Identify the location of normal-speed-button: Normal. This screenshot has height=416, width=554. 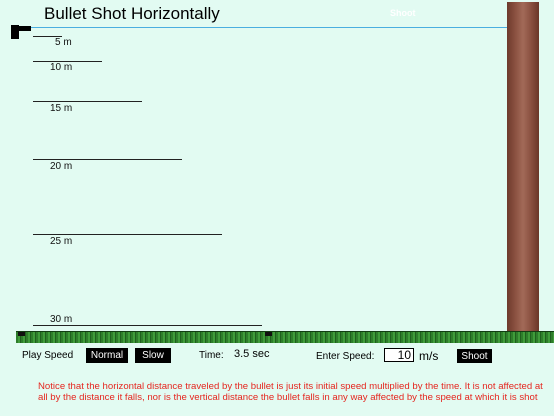
(107, 355).